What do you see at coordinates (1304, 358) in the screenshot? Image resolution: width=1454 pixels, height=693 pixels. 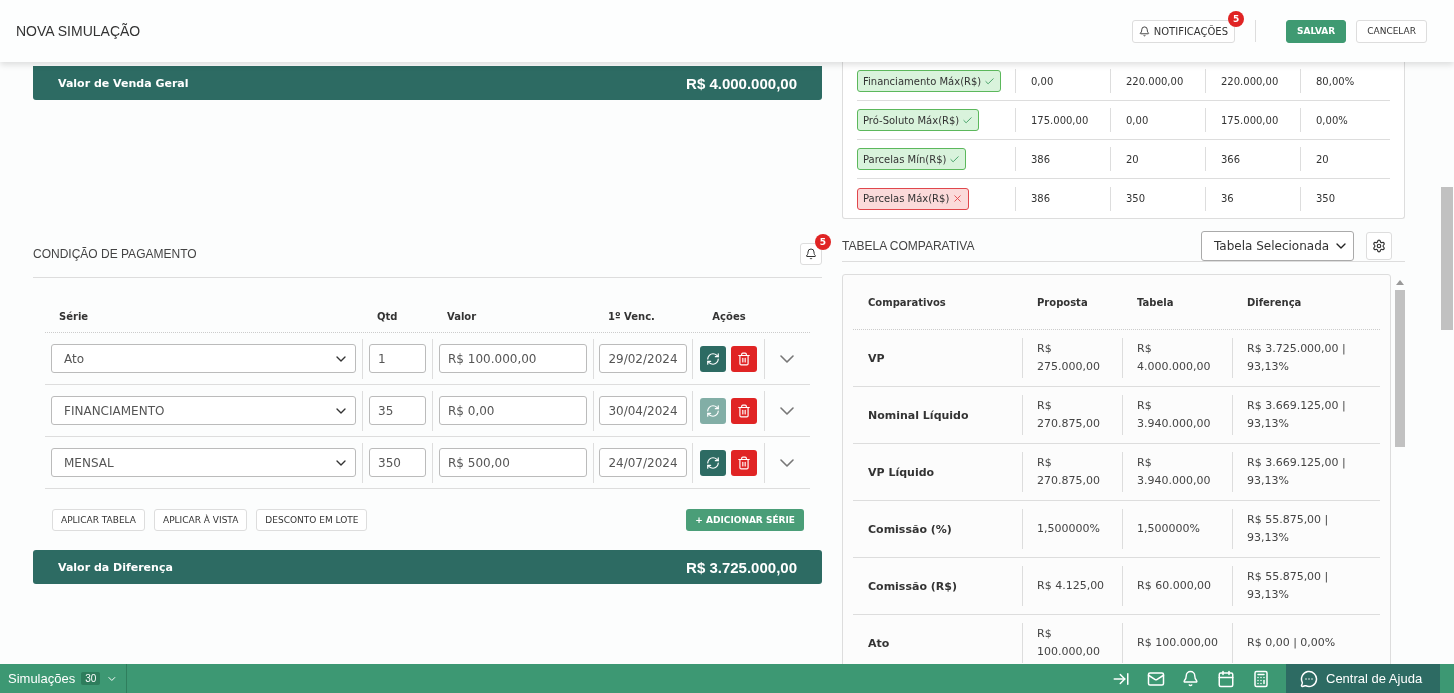 I see `table-cell: R$ 3.725.000,00 | 93,13%` at bounding box center [1304, 358].